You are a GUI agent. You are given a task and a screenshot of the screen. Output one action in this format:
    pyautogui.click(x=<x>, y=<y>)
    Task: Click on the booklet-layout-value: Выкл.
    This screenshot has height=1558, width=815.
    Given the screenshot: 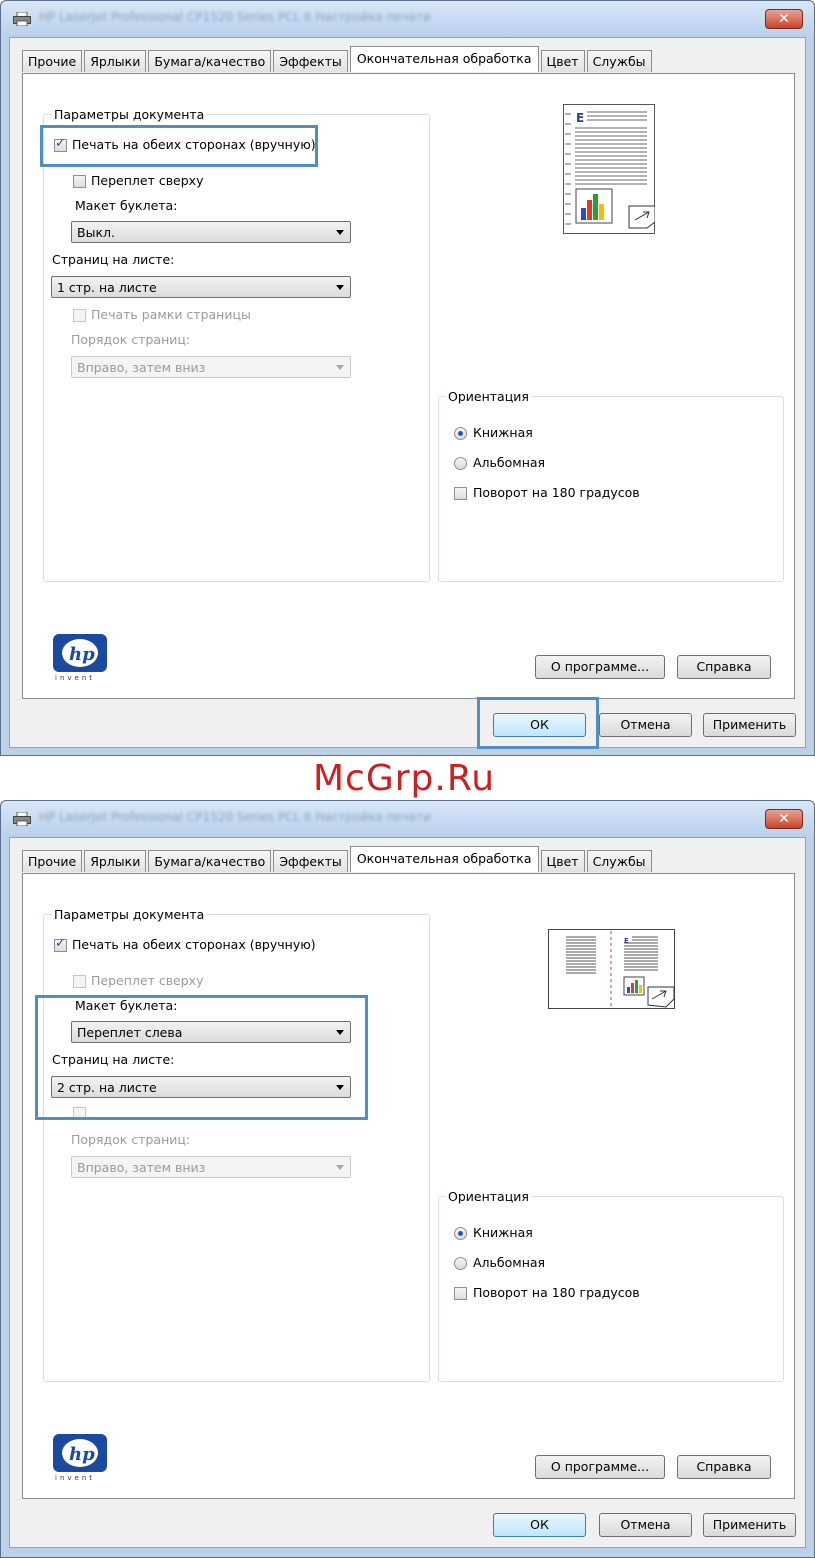 What is the action you would take?
    pyautogui.click(x=96, y=232)
    